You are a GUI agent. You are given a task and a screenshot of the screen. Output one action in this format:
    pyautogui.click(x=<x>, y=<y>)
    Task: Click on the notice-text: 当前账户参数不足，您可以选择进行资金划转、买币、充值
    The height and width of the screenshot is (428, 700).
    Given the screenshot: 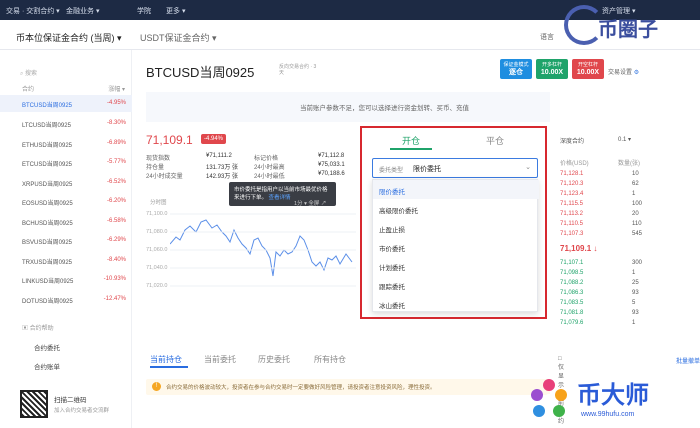 What is the action you would take?
    pyautogui.click(x=384, y=108)
    